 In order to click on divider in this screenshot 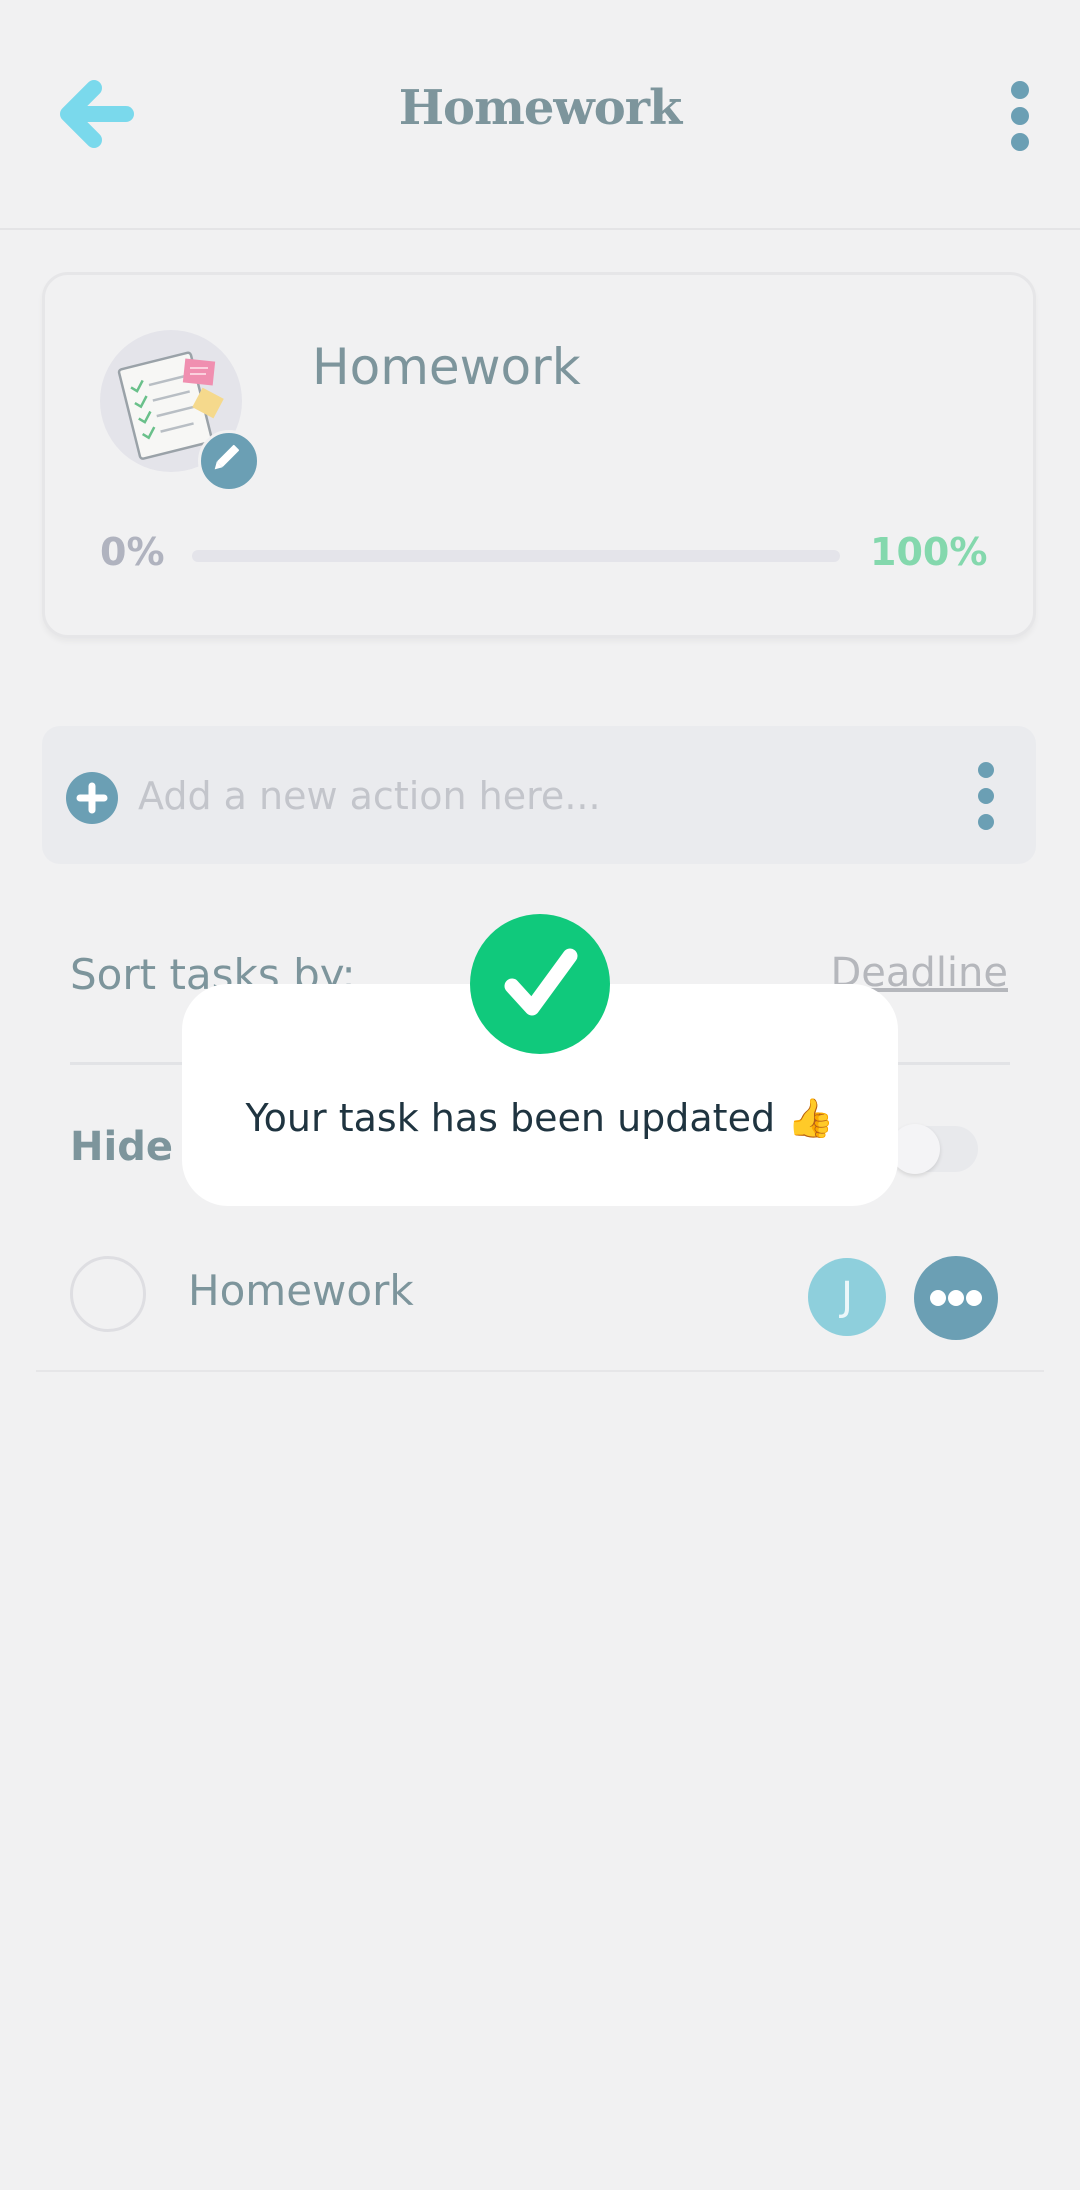, I will do `click(540, 1371)`.